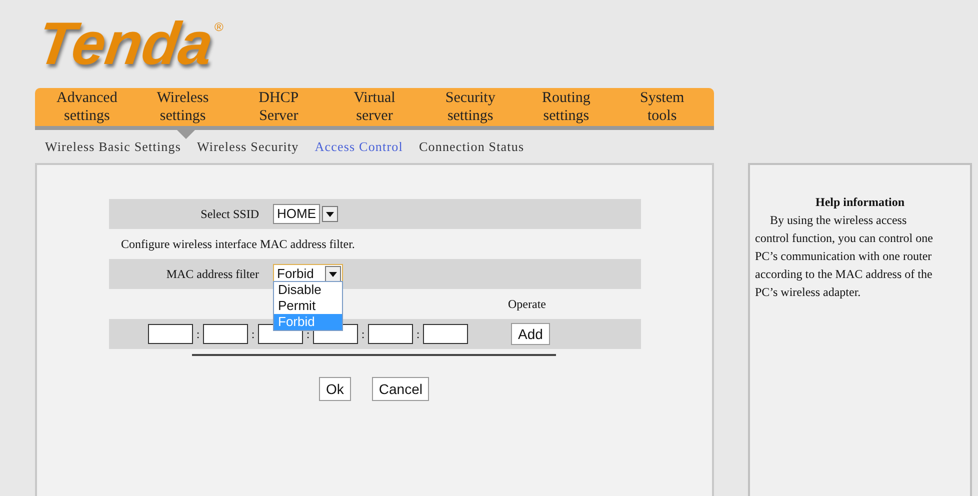  What do you see at coordinates (248, 146) in the screenshot?
I see `sub-tab: Wireless Security` at bounding box center [248, 146].